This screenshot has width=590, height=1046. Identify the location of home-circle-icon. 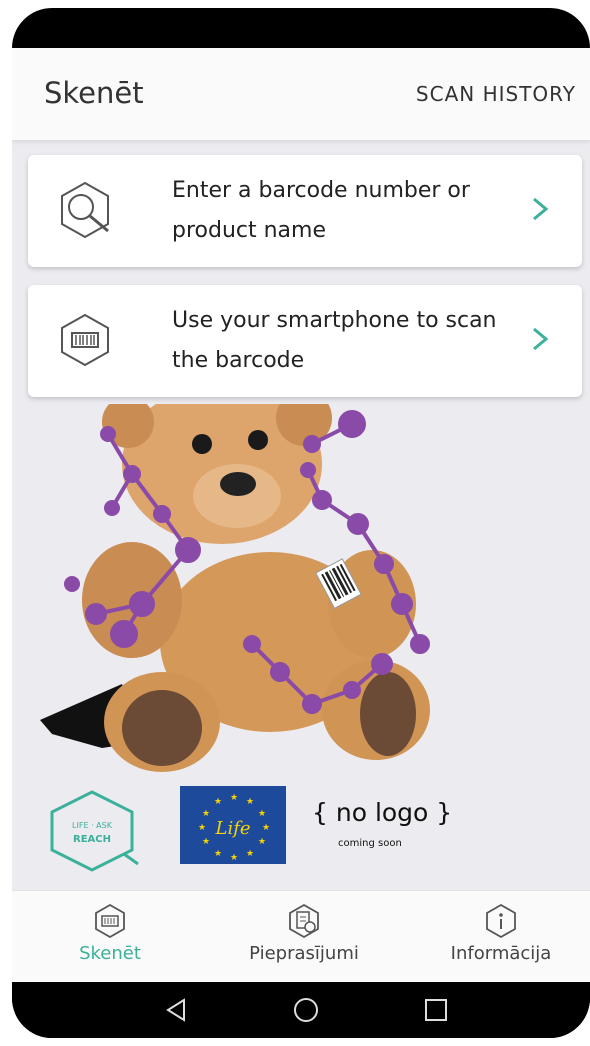
(306, 1010).